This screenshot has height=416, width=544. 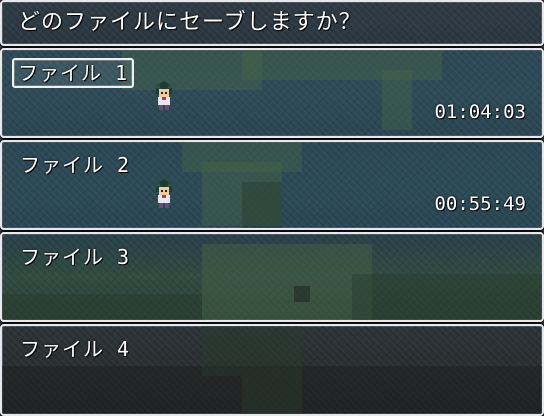 I want to click on slot-label: ファイル 1, so click(x=73, y=73).